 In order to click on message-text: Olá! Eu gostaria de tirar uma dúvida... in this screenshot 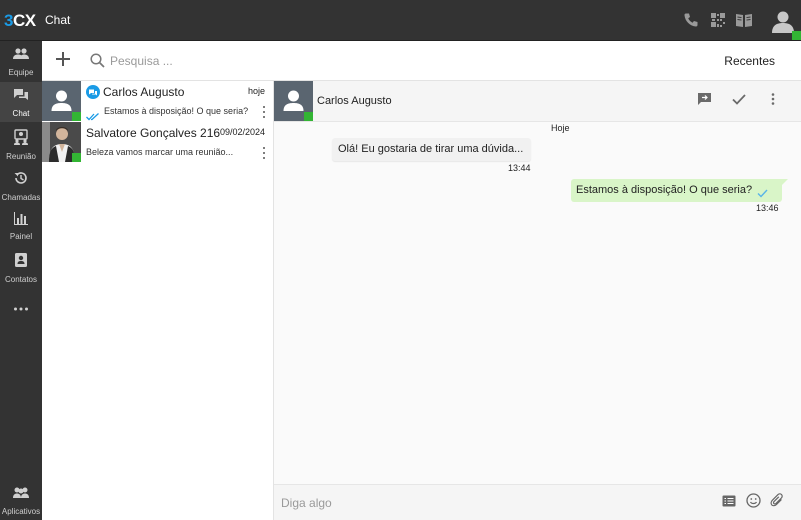, I will do `click(431, 149)`.